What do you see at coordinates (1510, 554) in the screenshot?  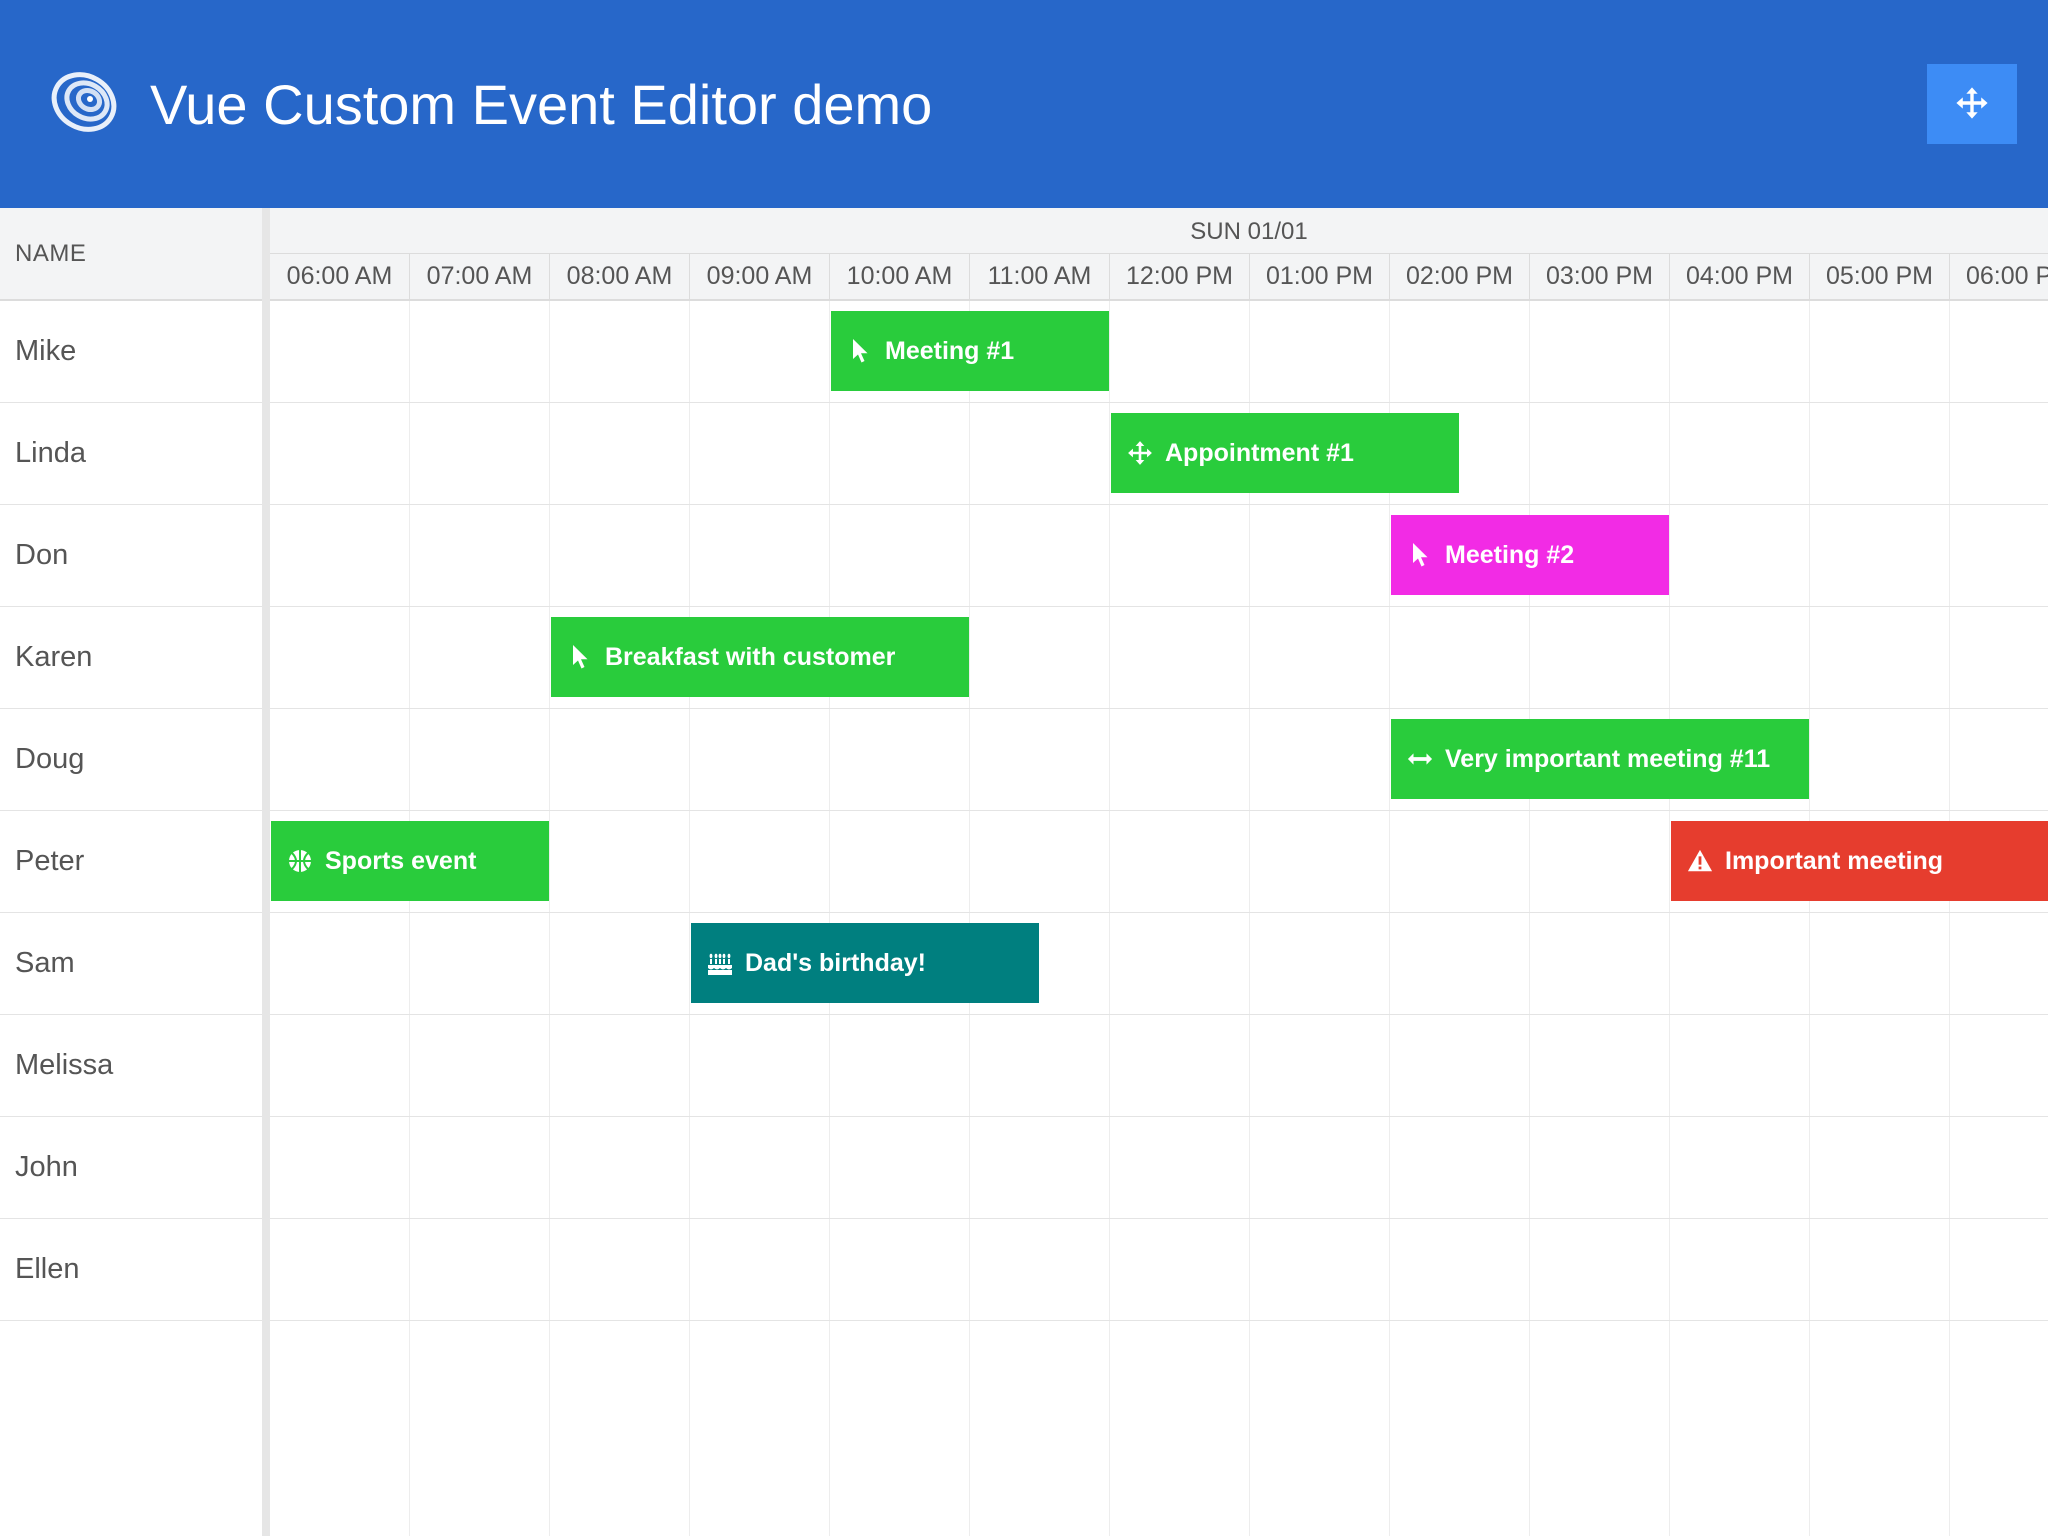 I see `event-label: Meeting #2` at bounding box center [1510, 554].